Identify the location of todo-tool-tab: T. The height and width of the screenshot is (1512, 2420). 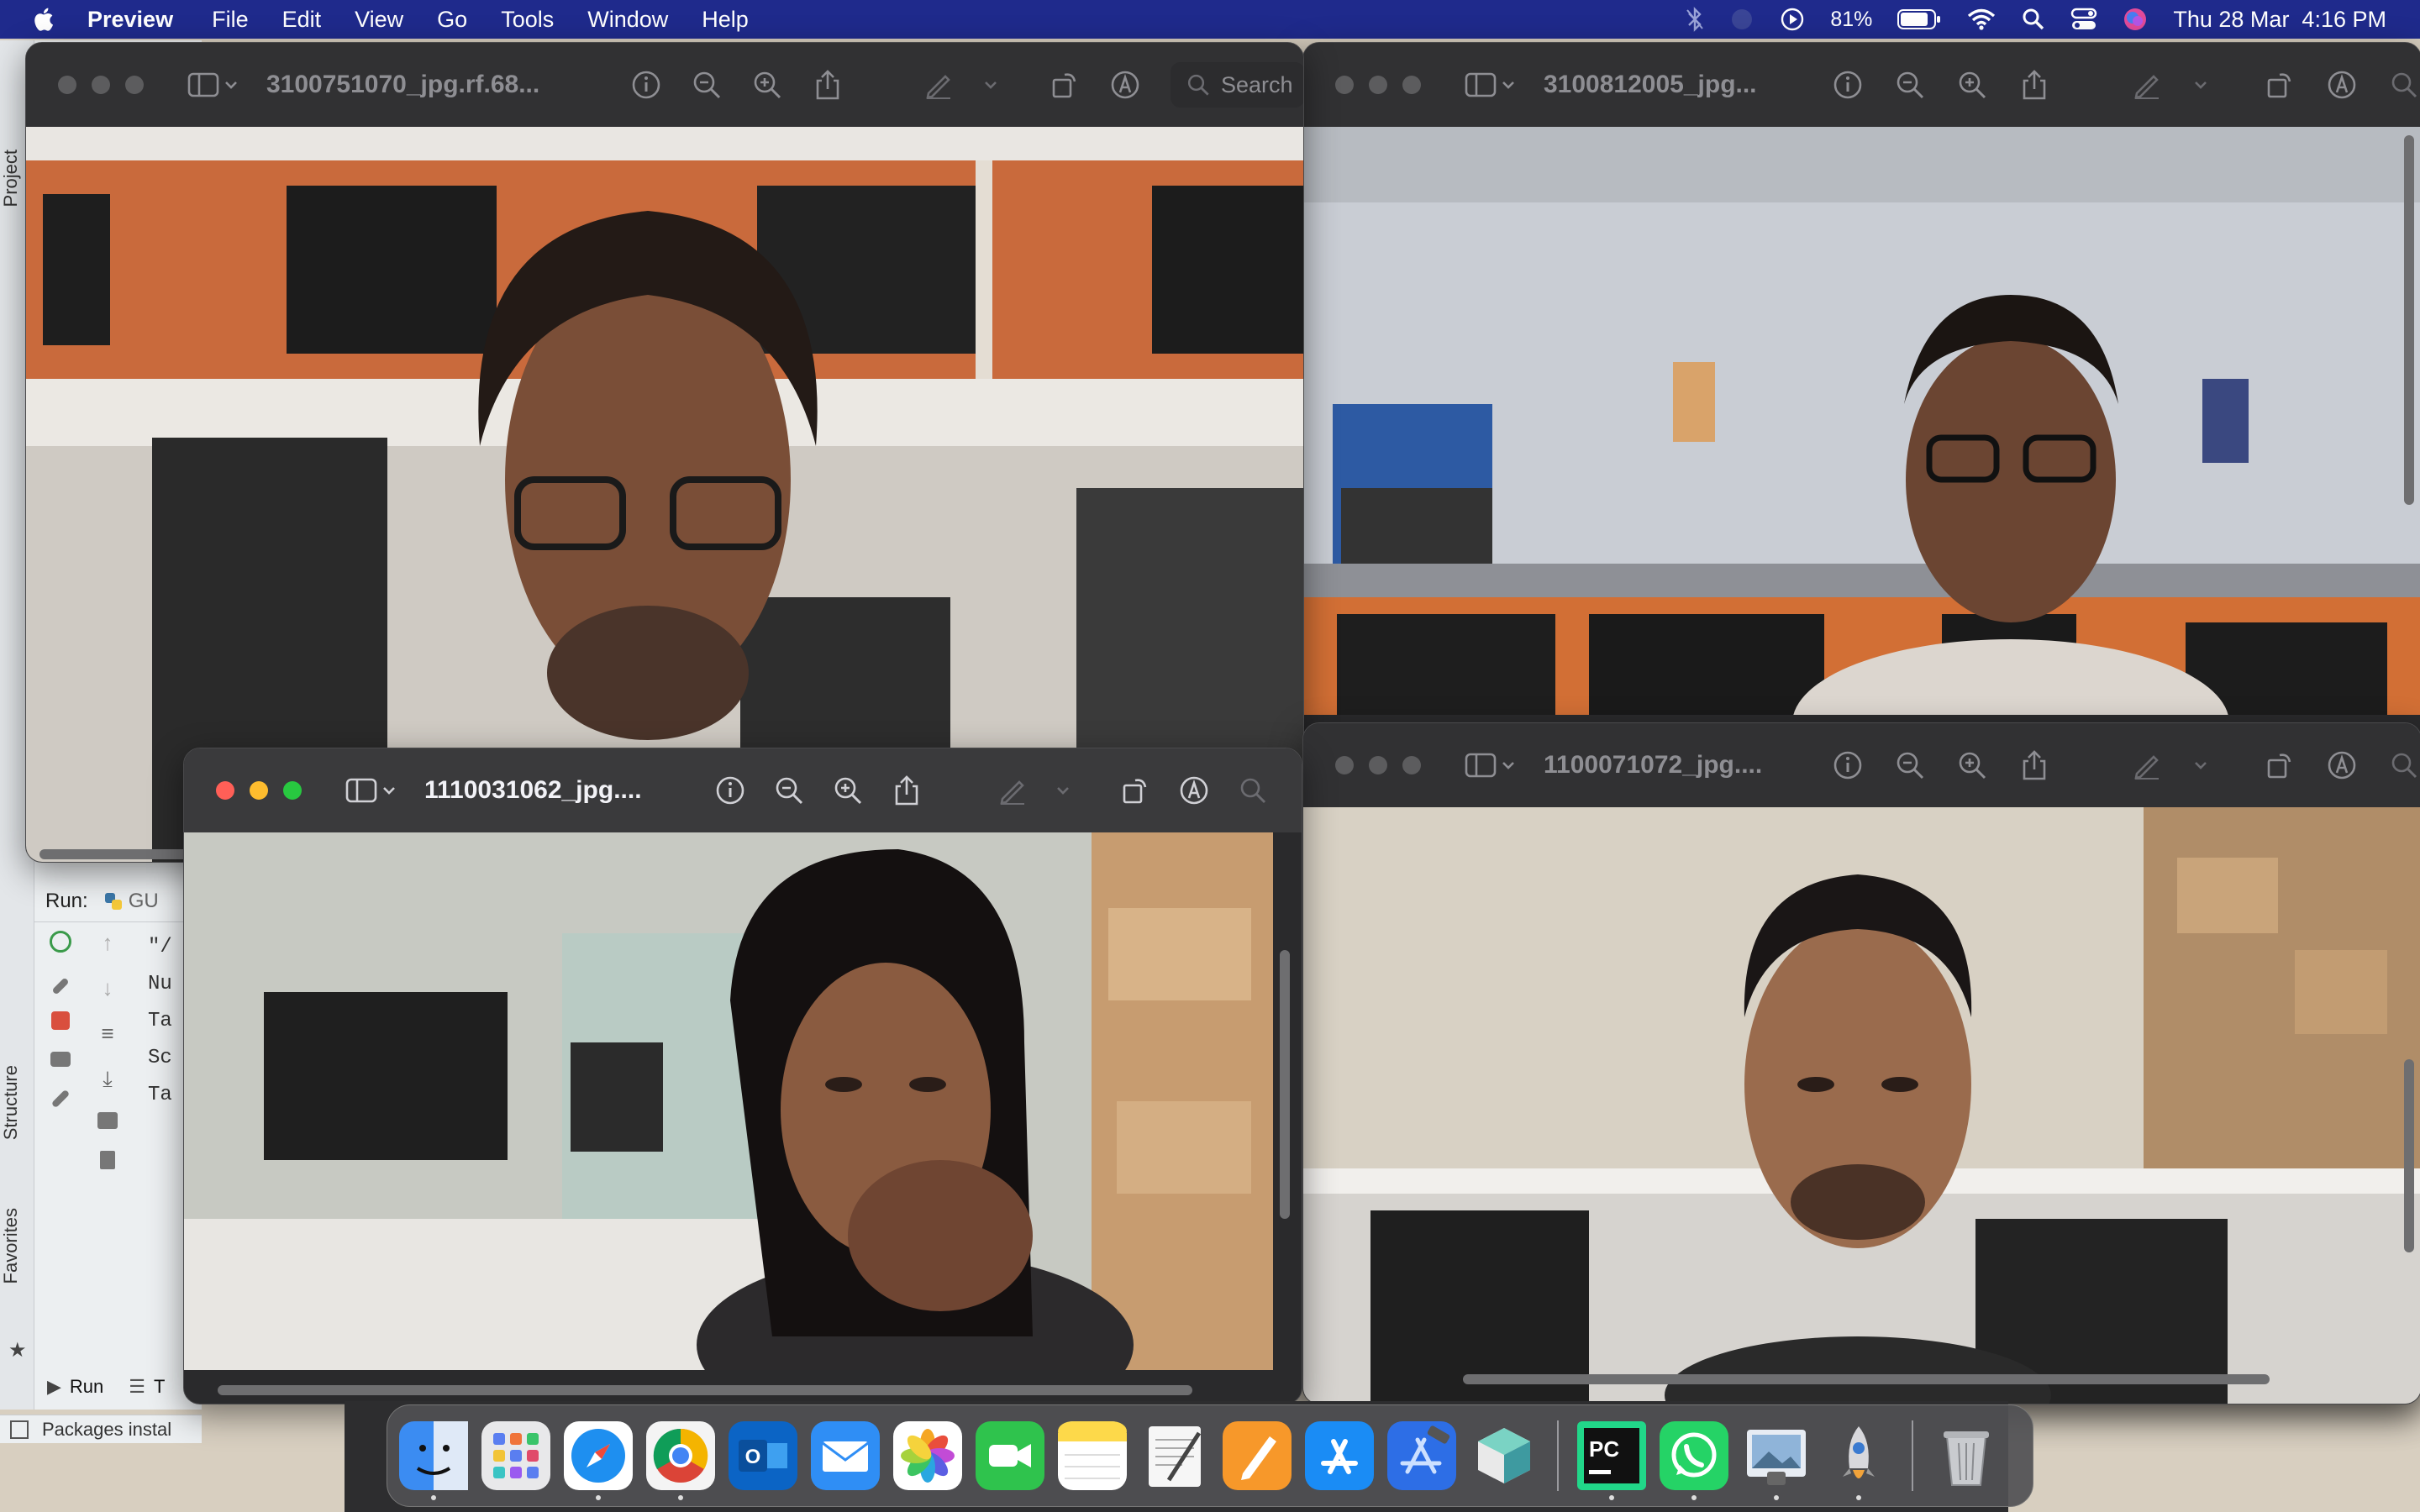
(159, 1387).